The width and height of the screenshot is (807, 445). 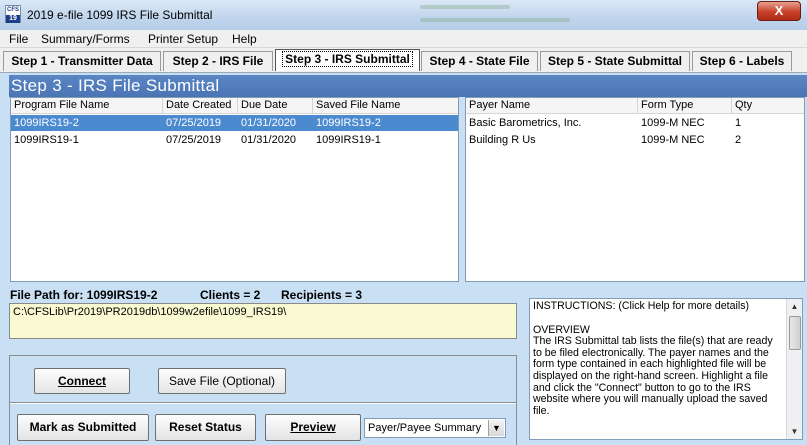 What do you see at coordinates (244, 39) in the screenshot?
I see `menu-help: Help` at bounding box center [244, 39].